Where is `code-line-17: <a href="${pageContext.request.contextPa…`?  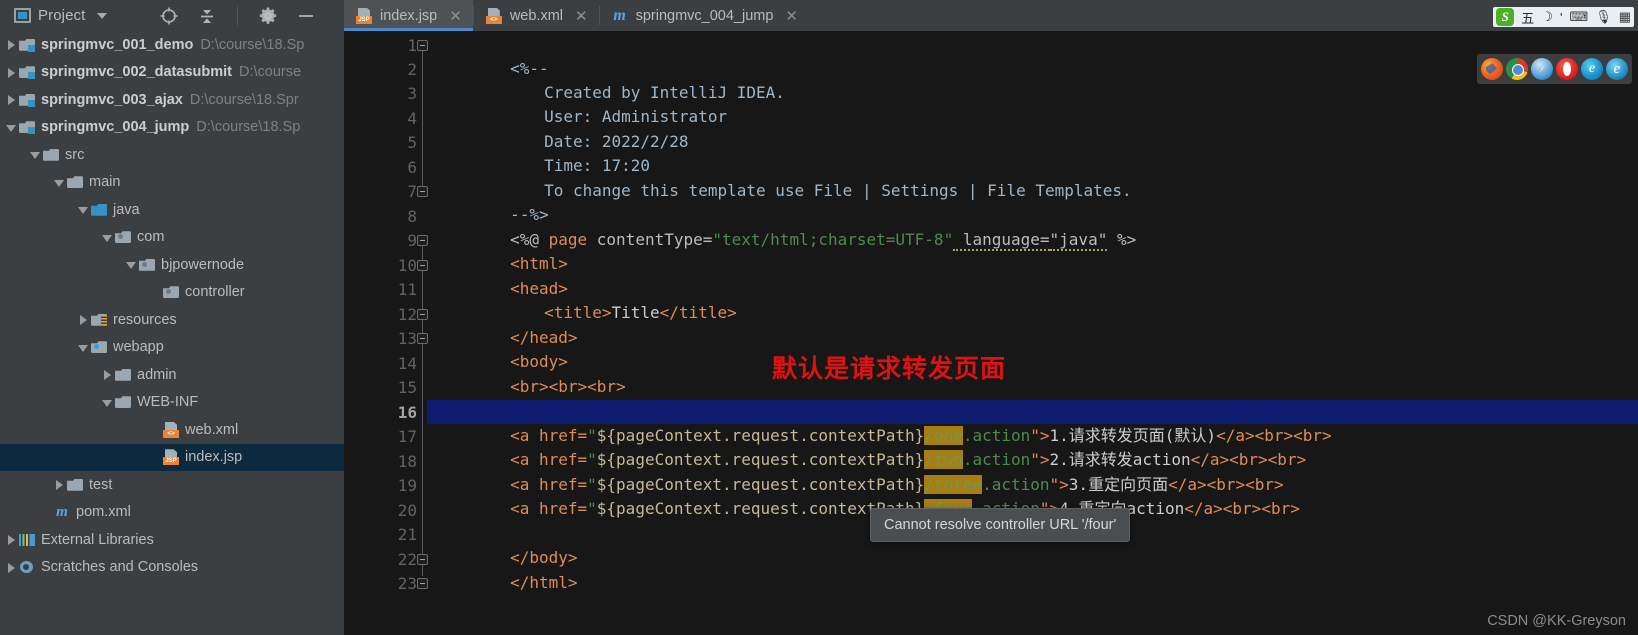 code-line-17: <a href="${pageContext.request.contextPa… is located at coordinates (1032, 447).